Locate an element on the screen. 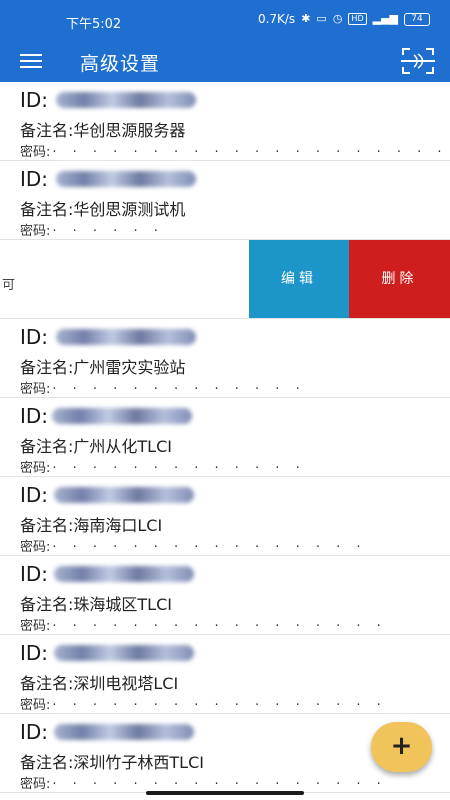 This screenshot has width=450, height=800. add-device-button: + is located at coordinates (401, 747).